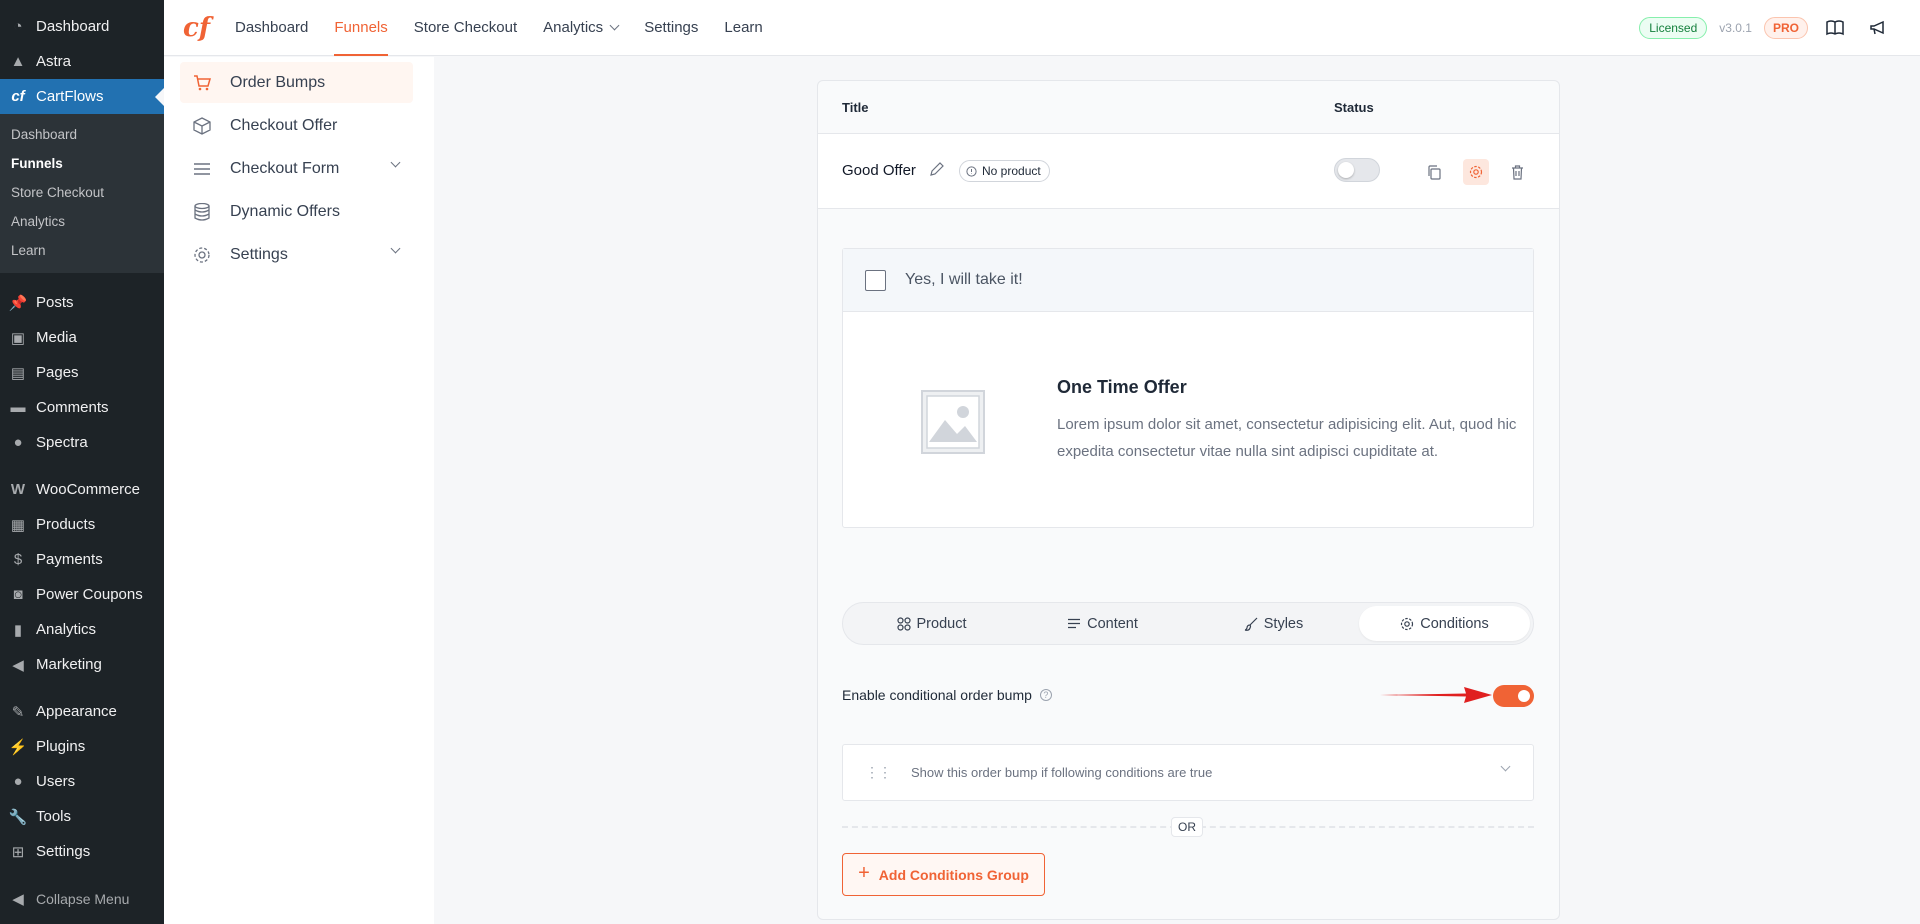 This screenshot has height=924, width=1920. I want to click on tab-styles: Styles, so click(1273, 623).